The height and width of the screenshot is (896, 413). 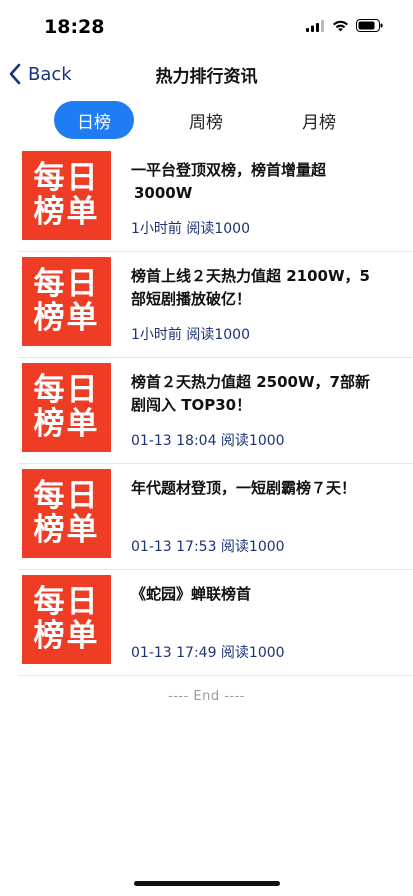 What do you see at coordinates (215, 623) in the screenshot?
I see `list-item: 每日 榜单 《蛇园》蝉联榜首 01-13 17:49 阅读1000` at bounding box center [215, 623].